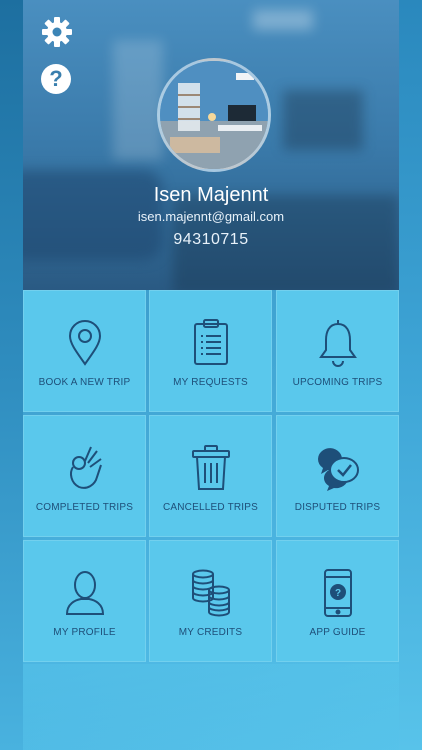 The width and height of the screenshot is (422, 750). Describe the element at coordinates (211, 239) in the screenshot. I see `profile-phone: 94310715` at that location.